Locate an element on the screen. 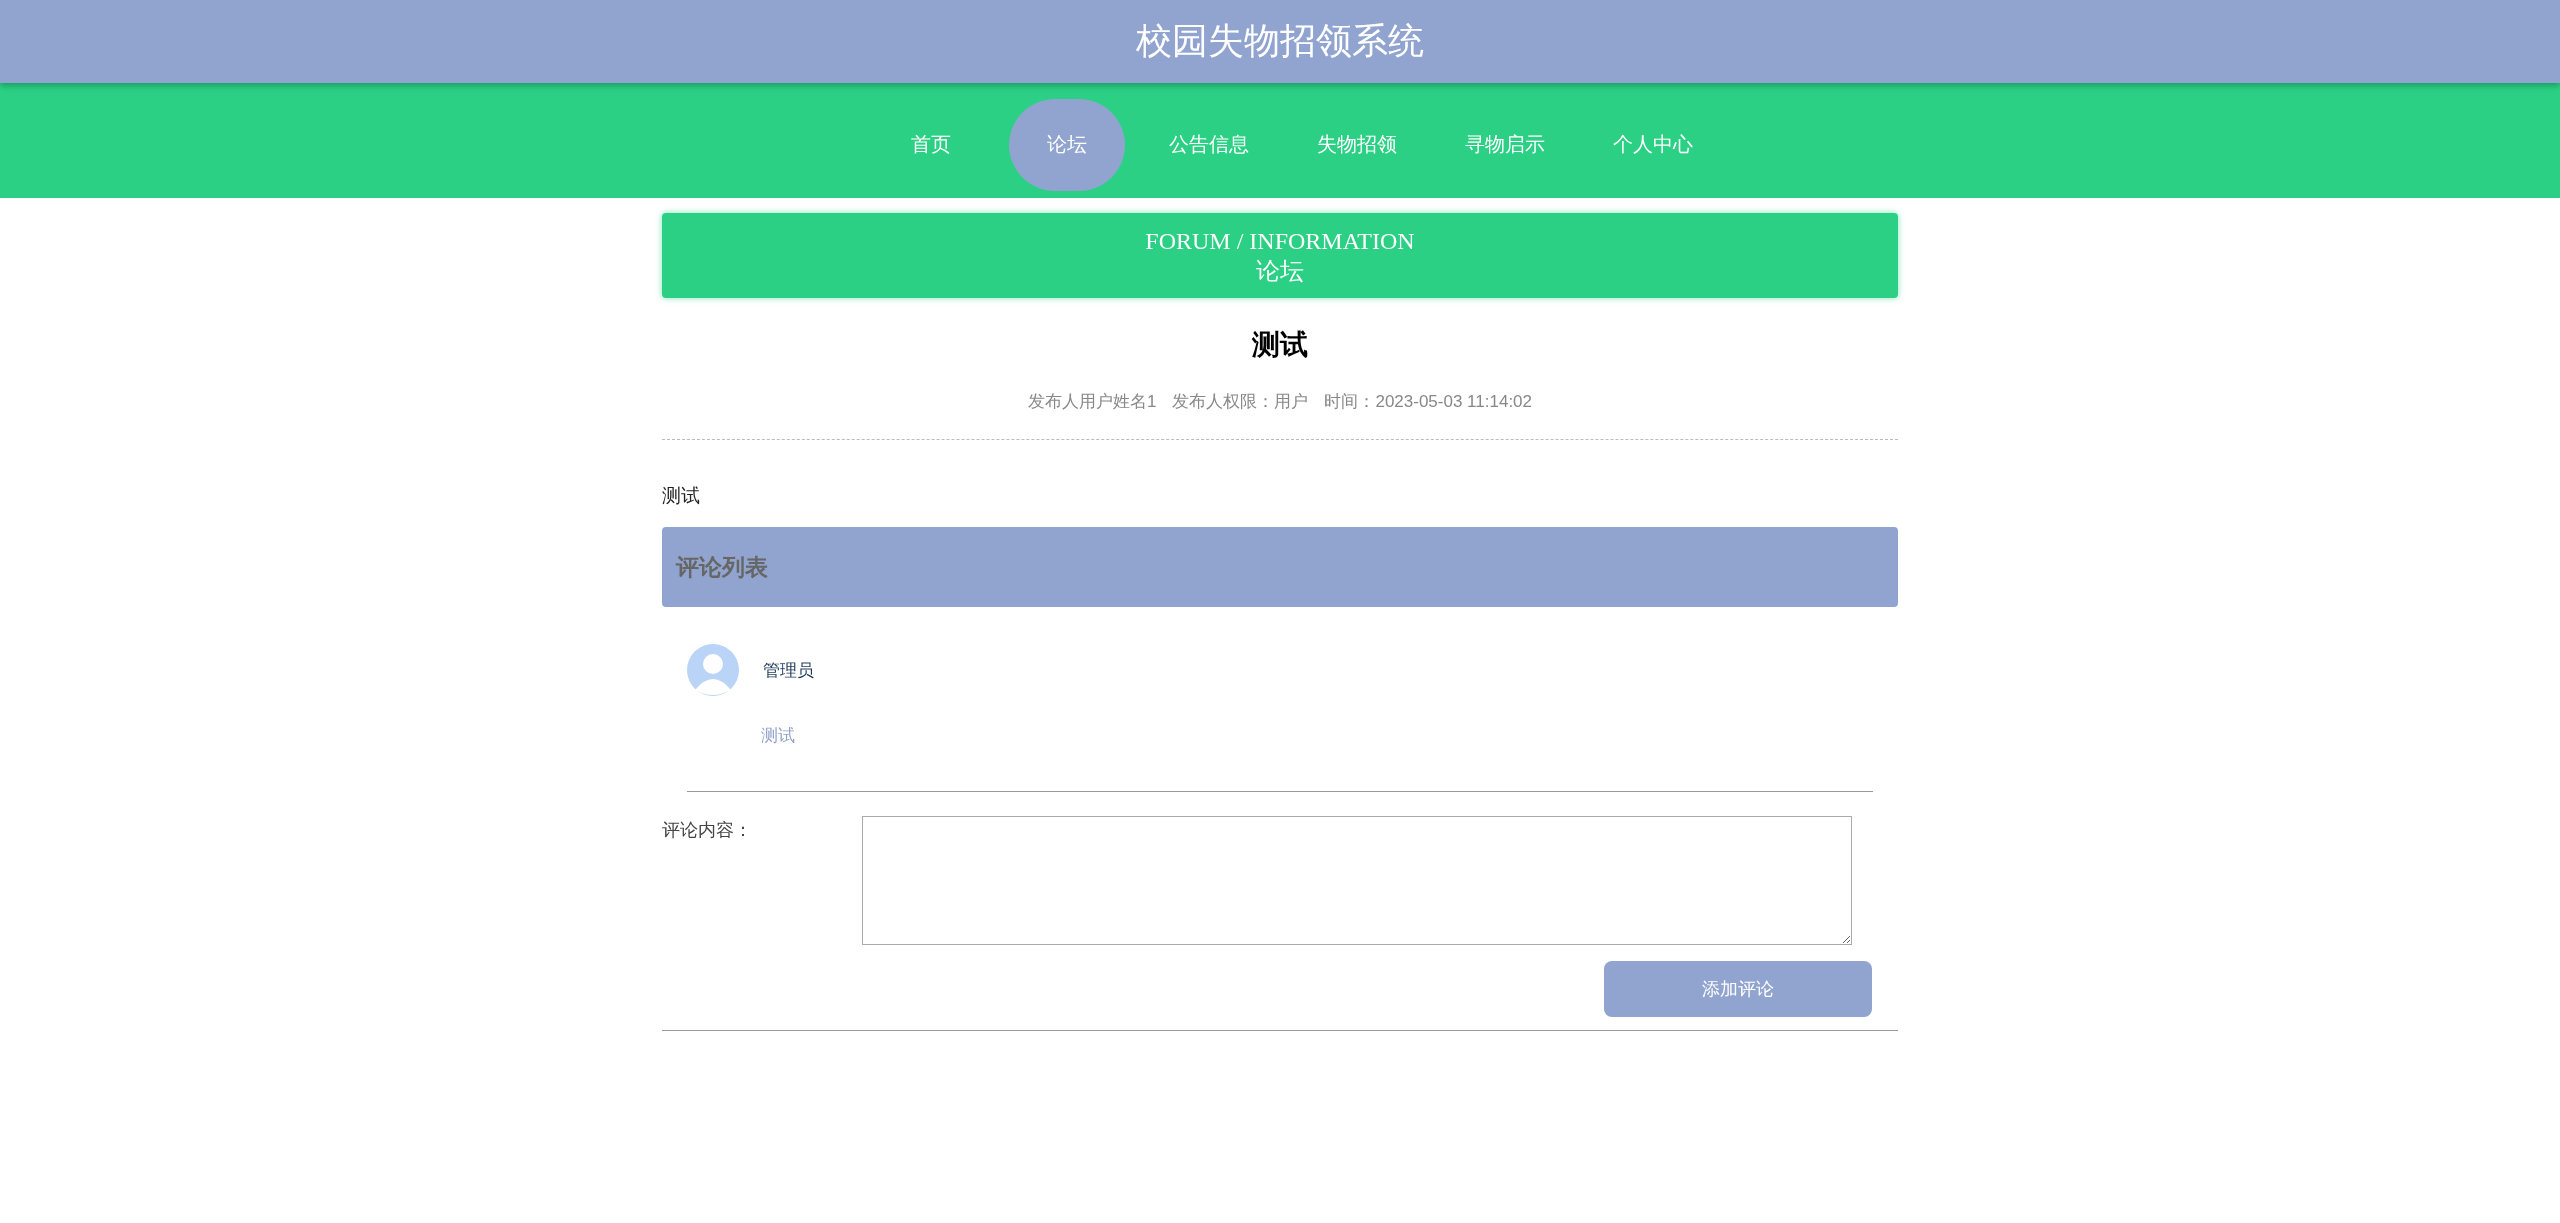  site-title: 校园失物招领系统 is located at coordinates (1280, 41).